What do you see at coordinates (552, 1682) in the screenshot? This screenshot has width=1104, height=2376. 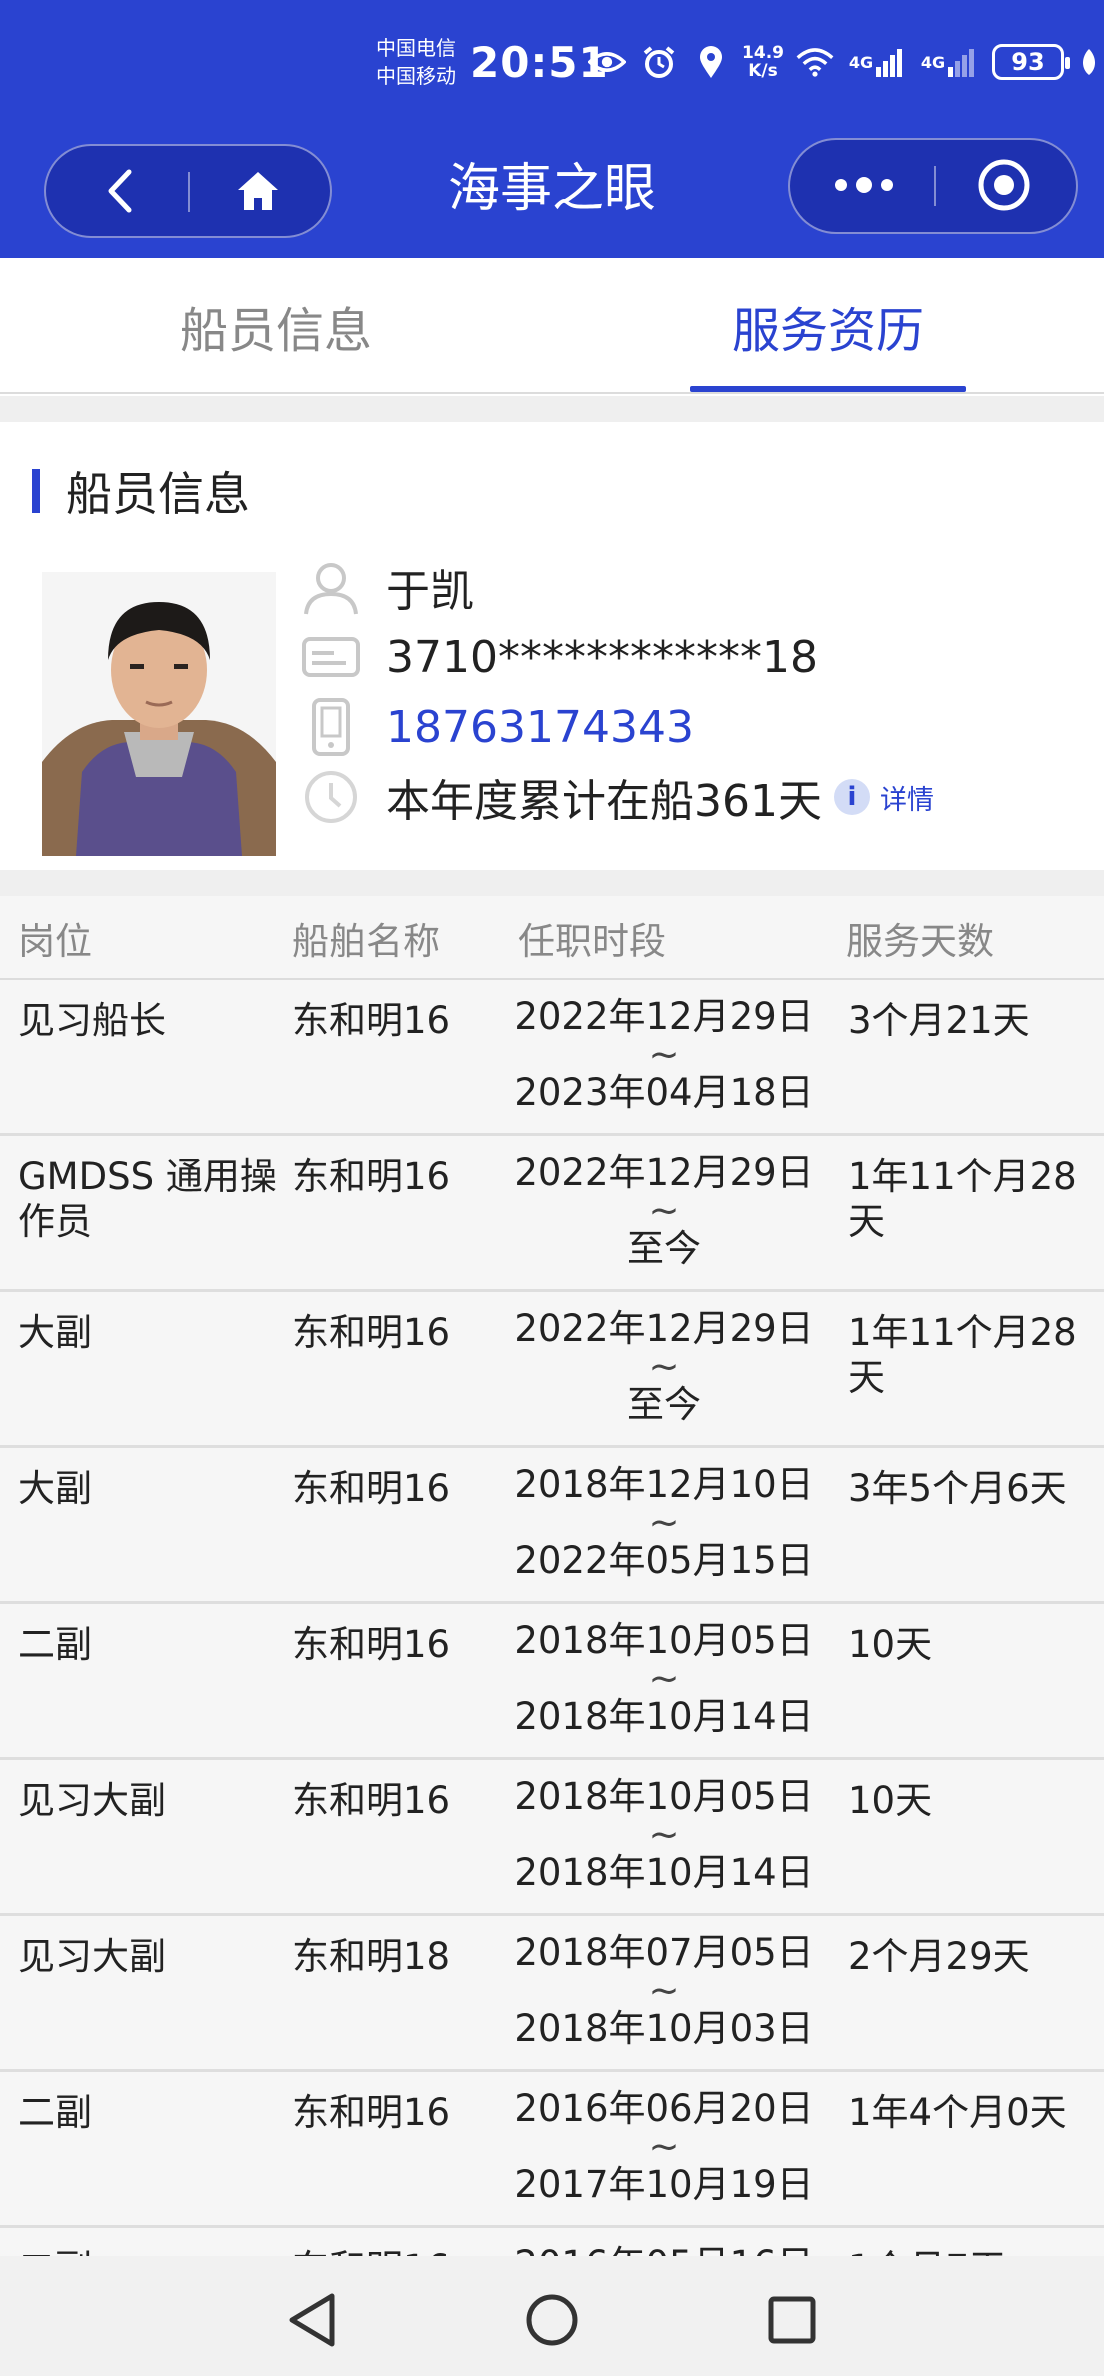 I see `table-row: 二副 东和明16 2018年10月05日 ~ 2018年10月14日 10天` at bounding box center [552, 1682].